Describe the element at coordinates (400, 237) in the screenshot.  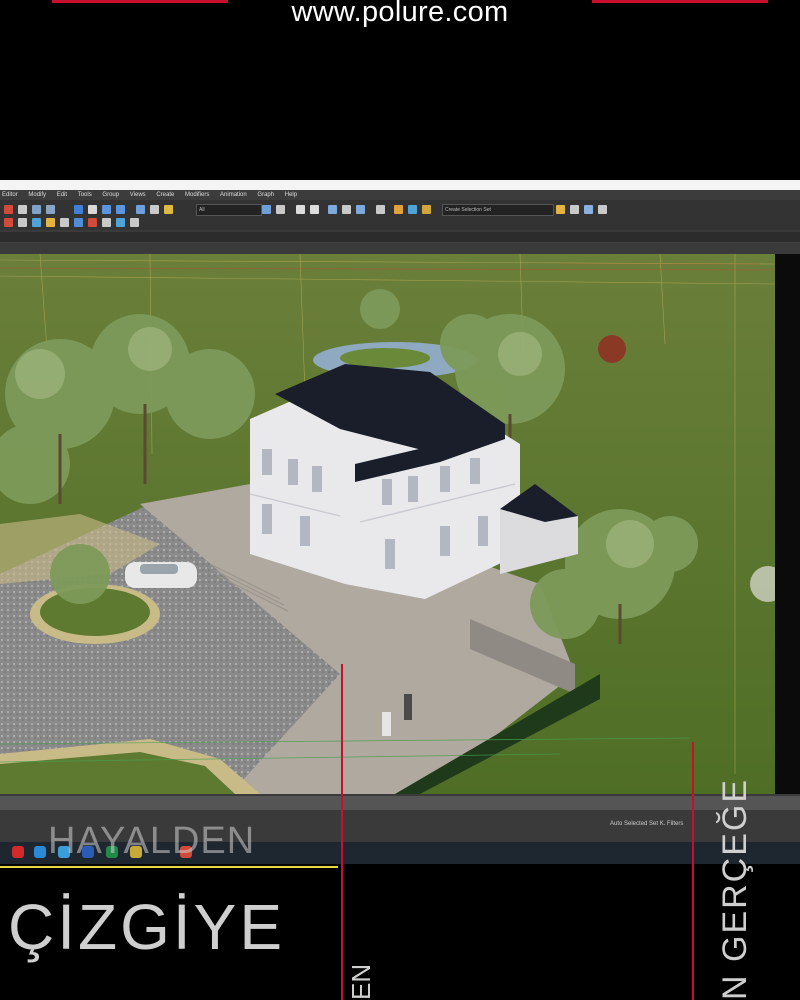
I see `ribbon-strip` at that location.